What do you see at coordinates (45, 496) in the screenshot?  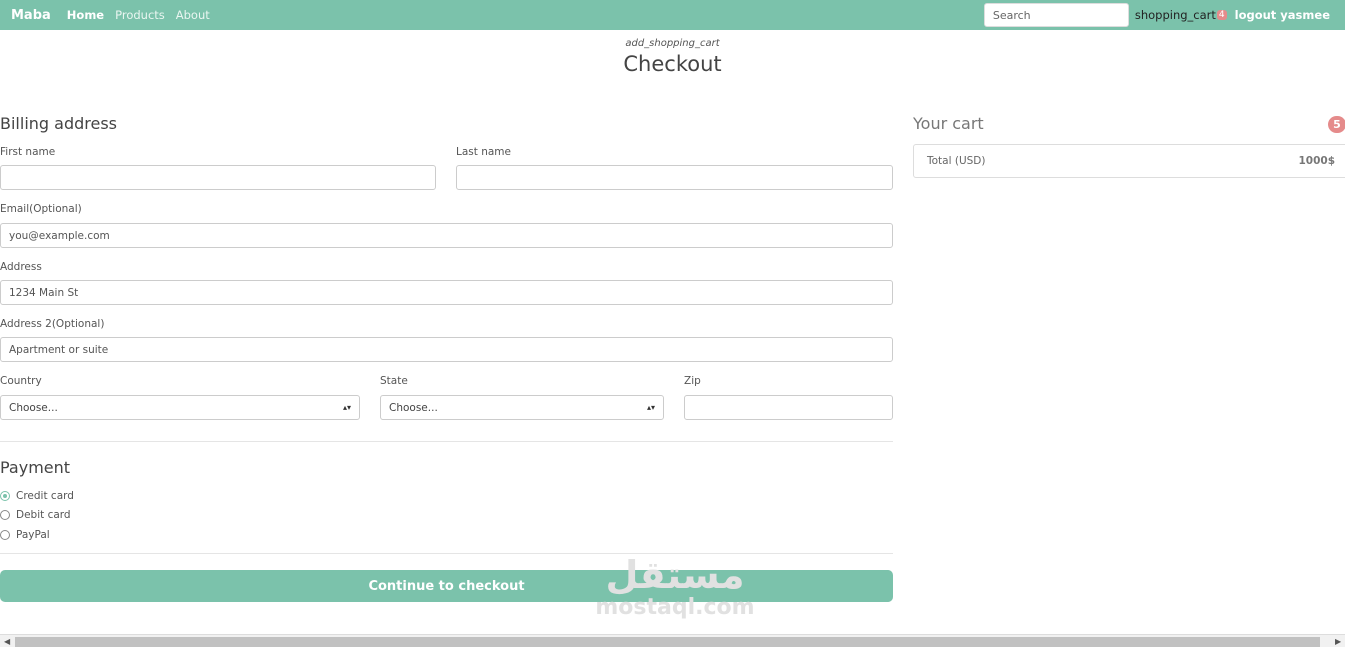 I see `payment-option-label: Credit card` at bounding box center [45, 496].